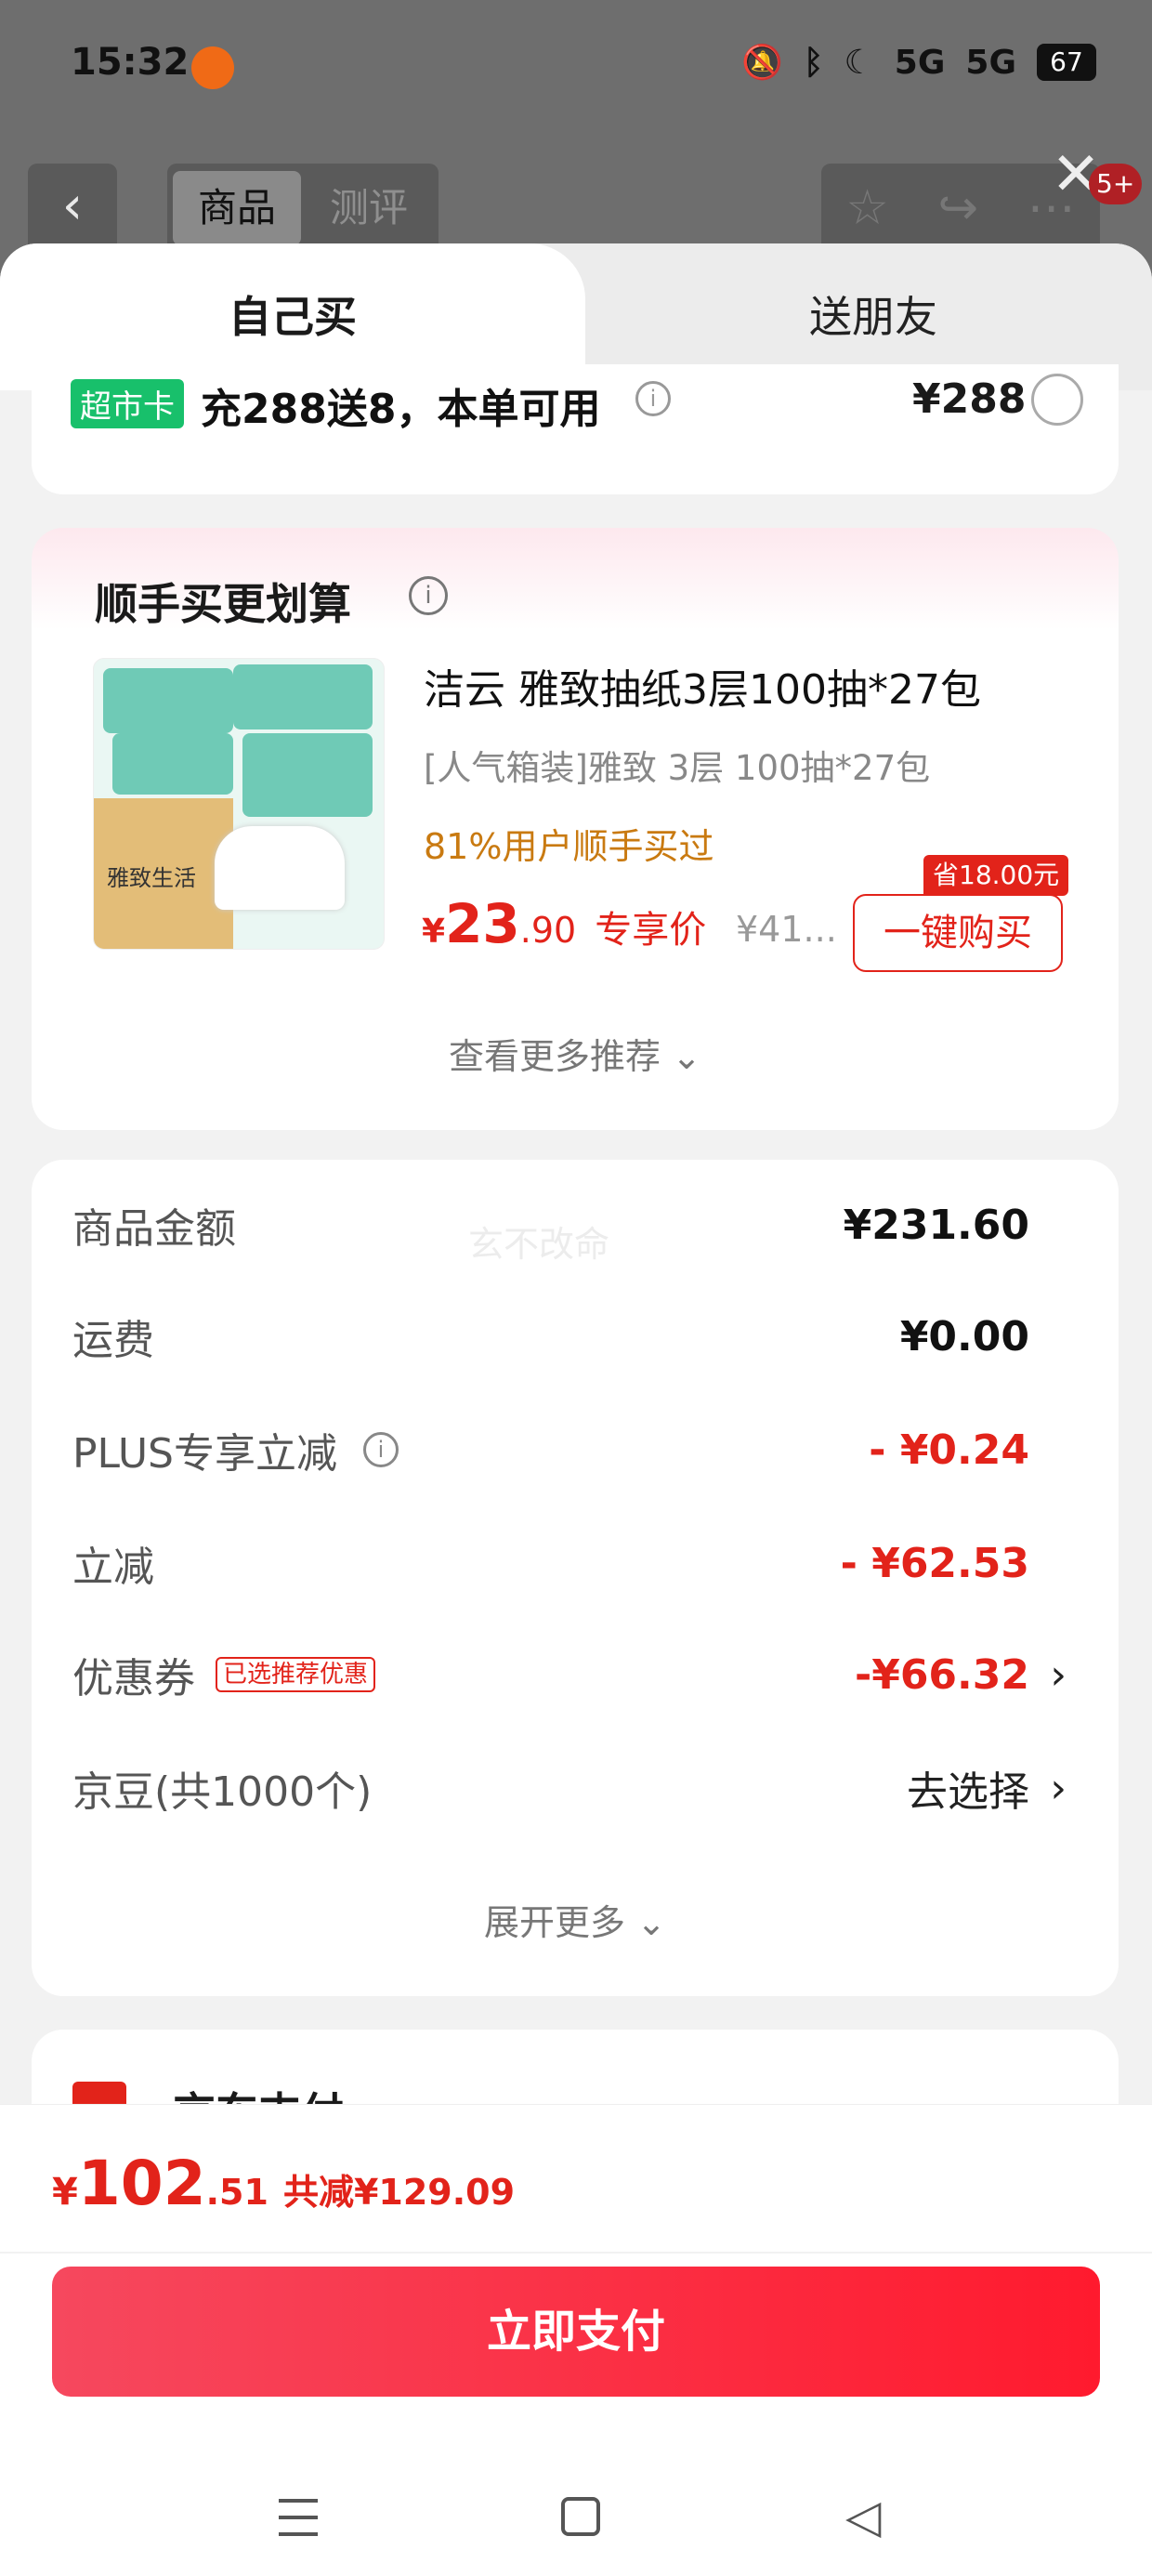 The width and height of the screenshot is (1152, 2576). What do you see at coordinates (702, 686) in the screenshot?
I see `product-name: 洁云 雅致抽纸3层100抽*27包` at bounding box center [702, 686].